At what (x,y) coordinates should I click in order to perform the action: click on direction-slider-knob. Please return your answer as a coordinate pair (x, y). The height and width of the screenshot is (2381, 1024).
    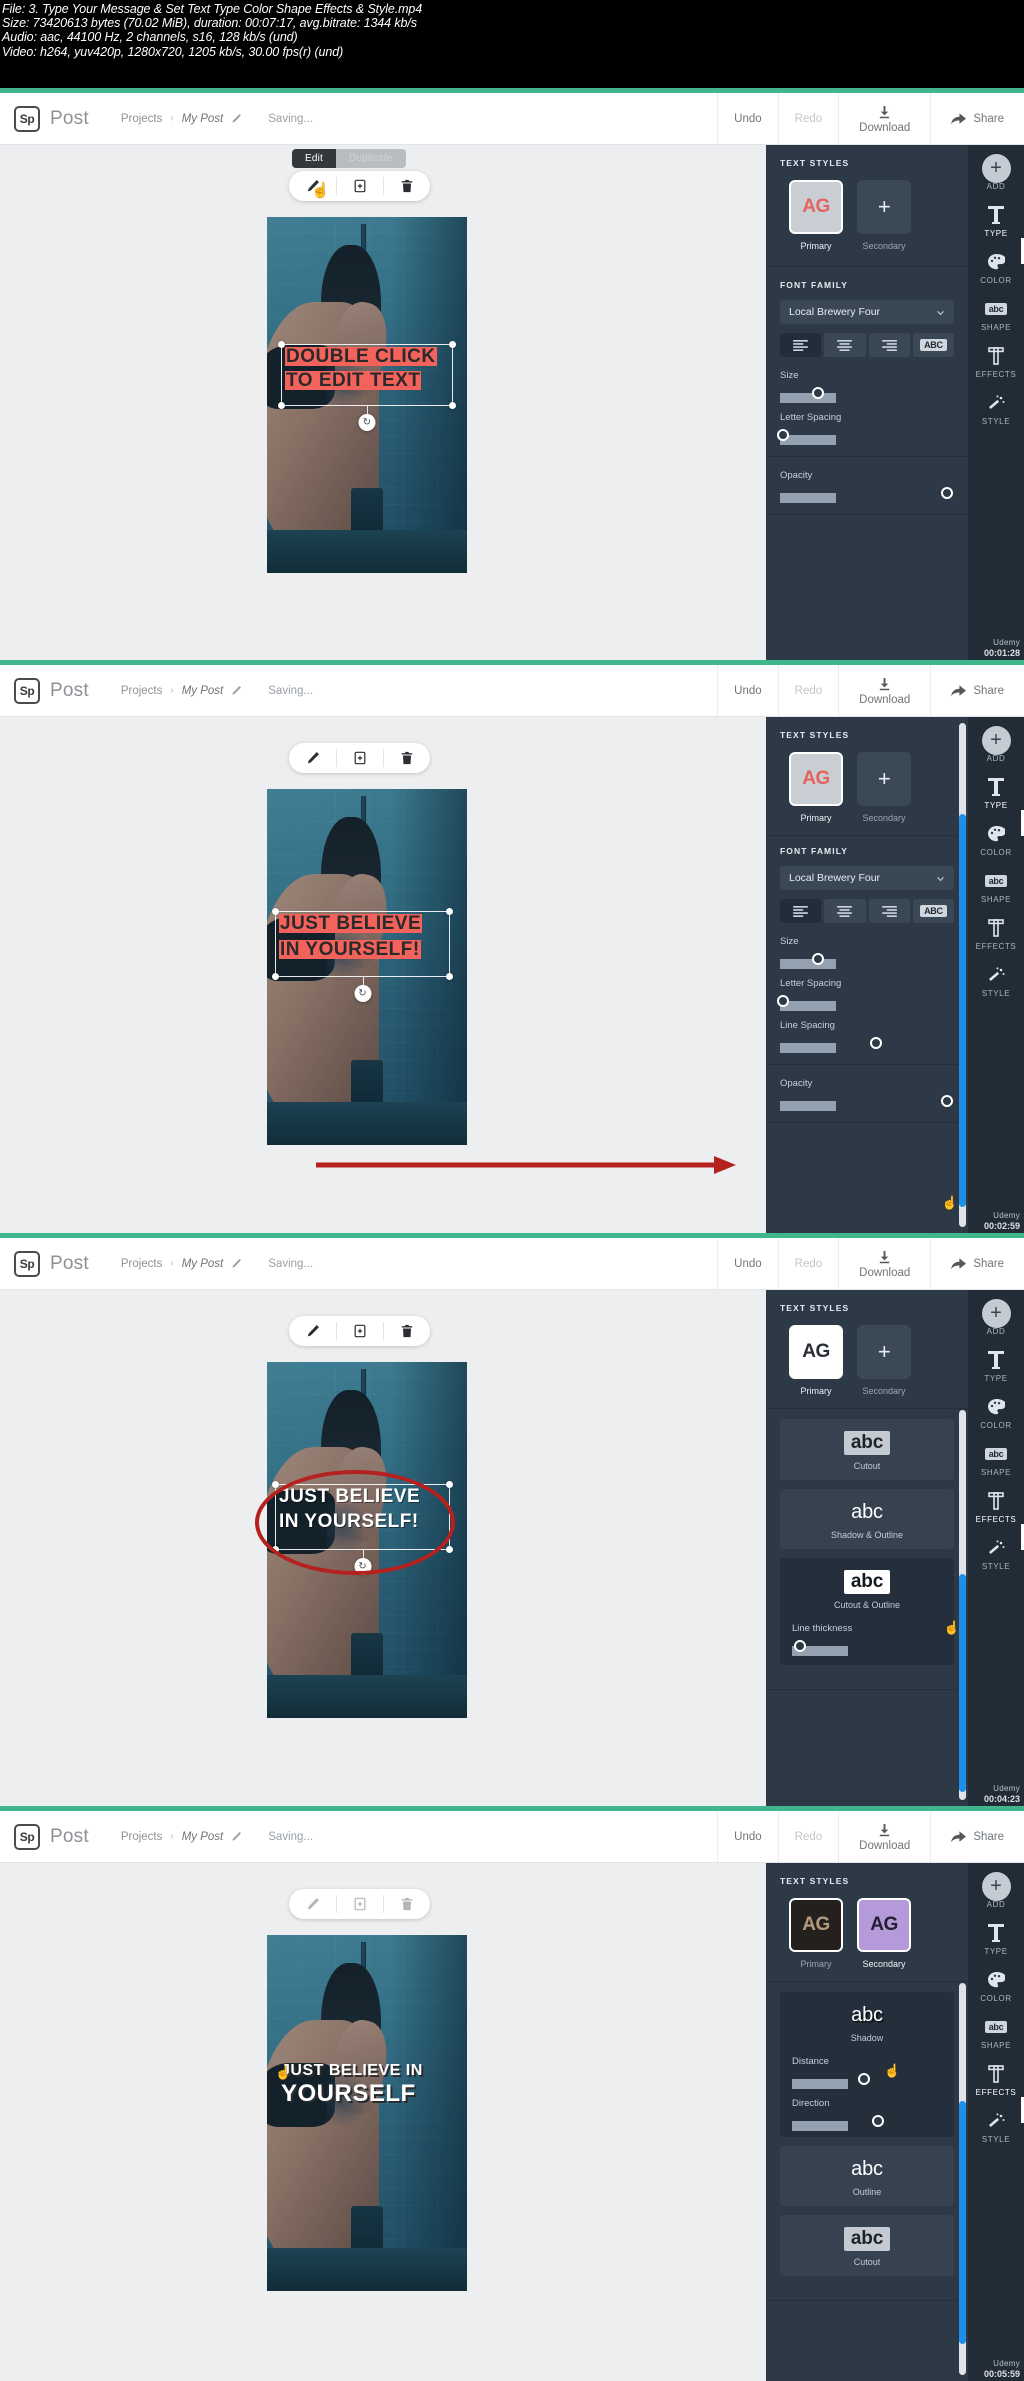
    Looking at the image, I should click on (877, 2121).